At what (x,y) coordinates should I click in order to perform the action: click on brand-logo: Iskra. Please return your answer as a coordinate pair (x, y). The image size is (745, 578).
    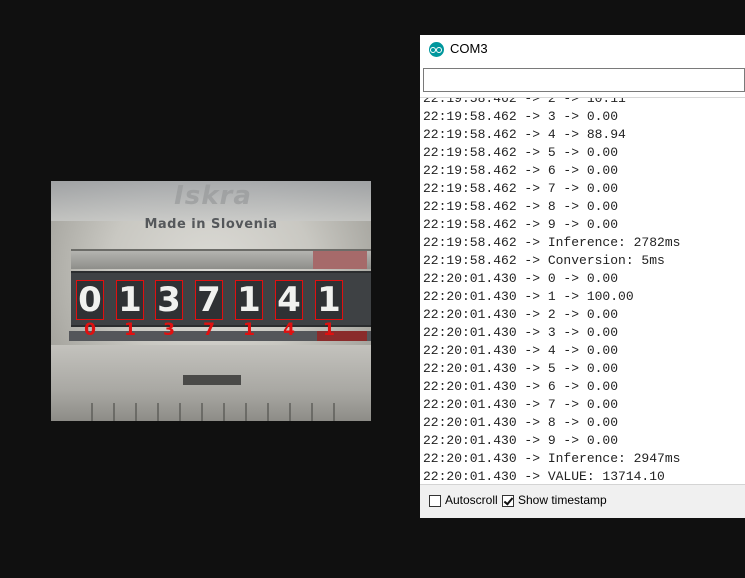
    Looking at the image, I should click on (213, 196).